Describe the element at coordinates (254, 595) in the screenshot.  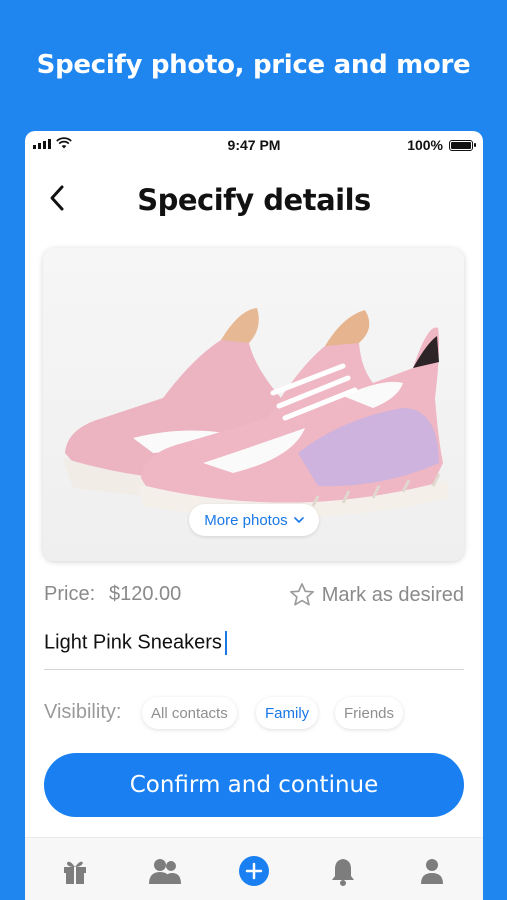
I see `price-row: Price: $120.00 Mark as desired` at that location.